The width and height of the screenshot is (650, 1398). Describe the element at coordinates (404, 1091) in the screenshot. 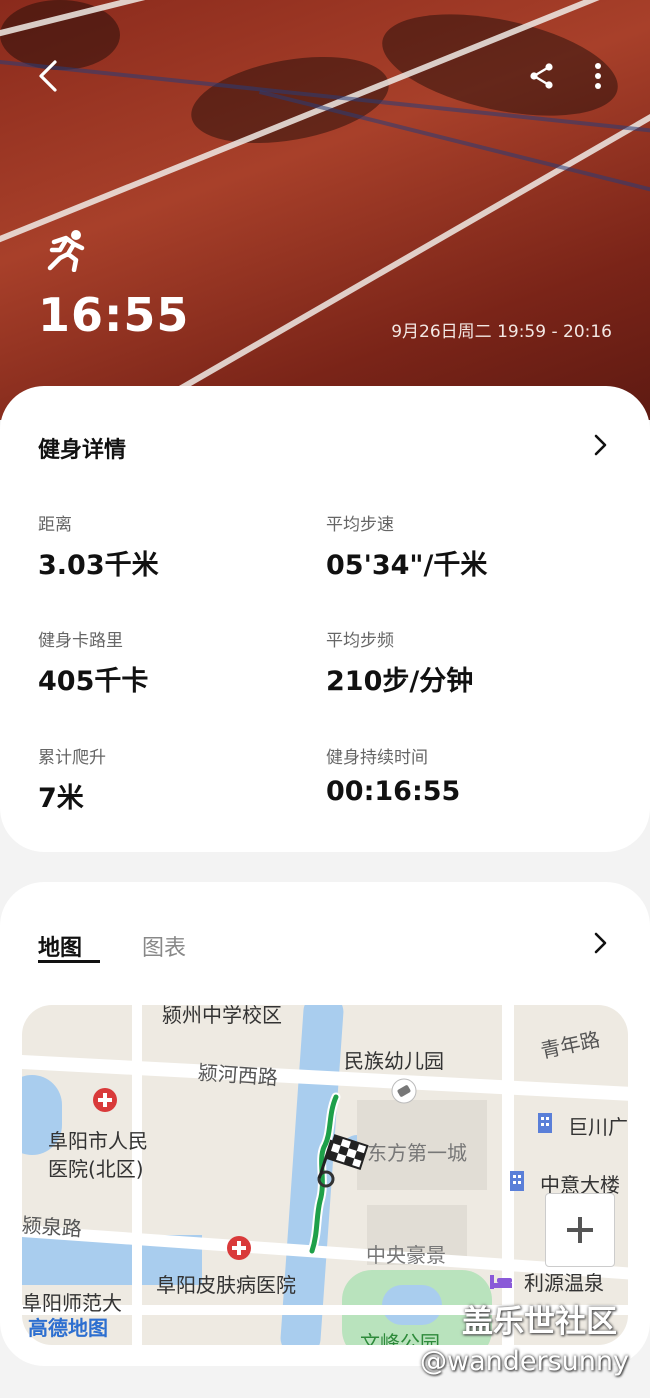

I see `school-icon` at that location.